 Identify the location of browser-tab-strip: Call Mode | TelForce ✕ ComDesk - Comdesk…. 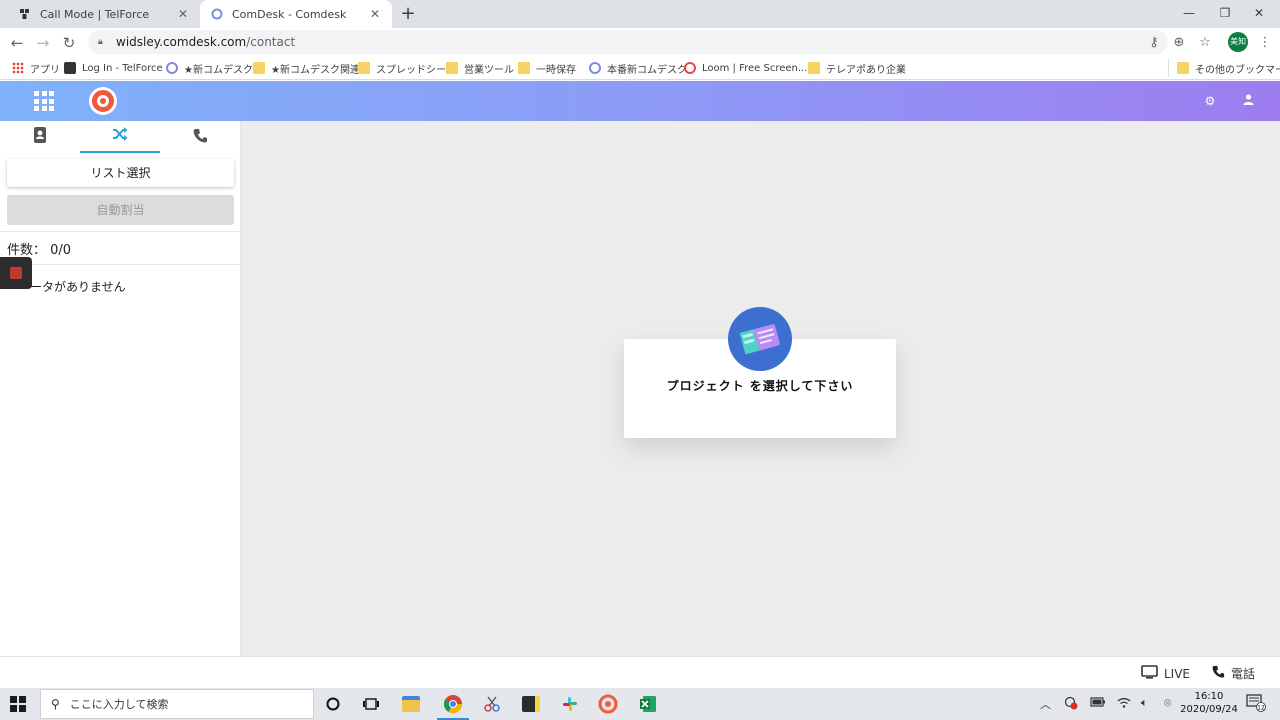
(640, 14).